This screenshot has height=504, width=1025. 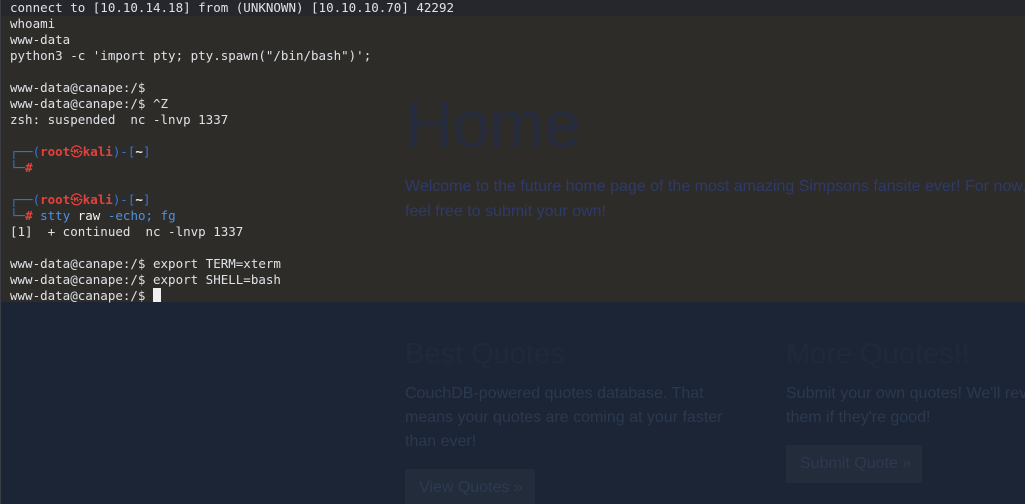 I want to click on window-edge, so click(x=0, y=252).